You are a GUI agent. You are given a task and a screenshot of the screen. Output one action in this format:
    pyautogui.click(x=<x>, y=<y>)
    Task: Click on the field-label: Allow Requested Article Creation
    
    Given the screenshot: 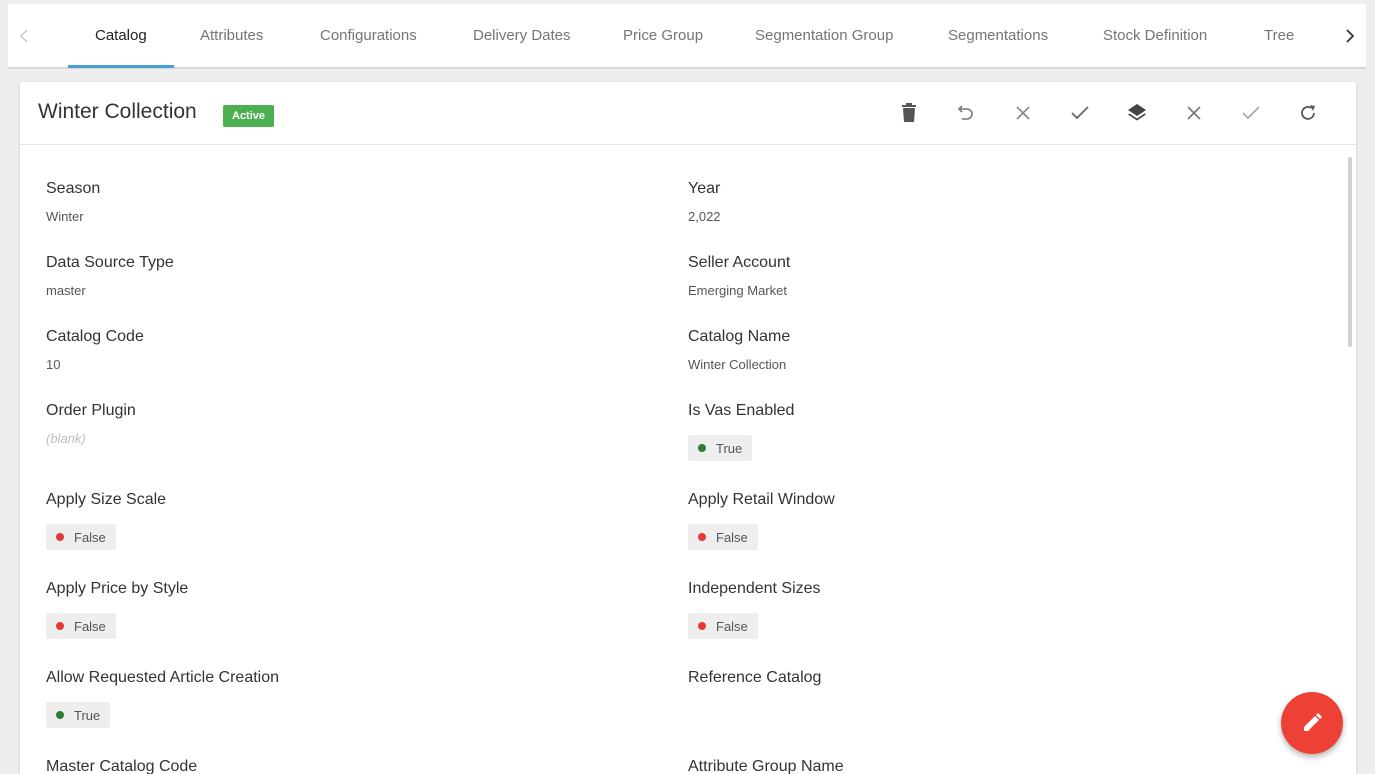 What is the action you would take?
    pyautogui.click(x=163, y=677)
    